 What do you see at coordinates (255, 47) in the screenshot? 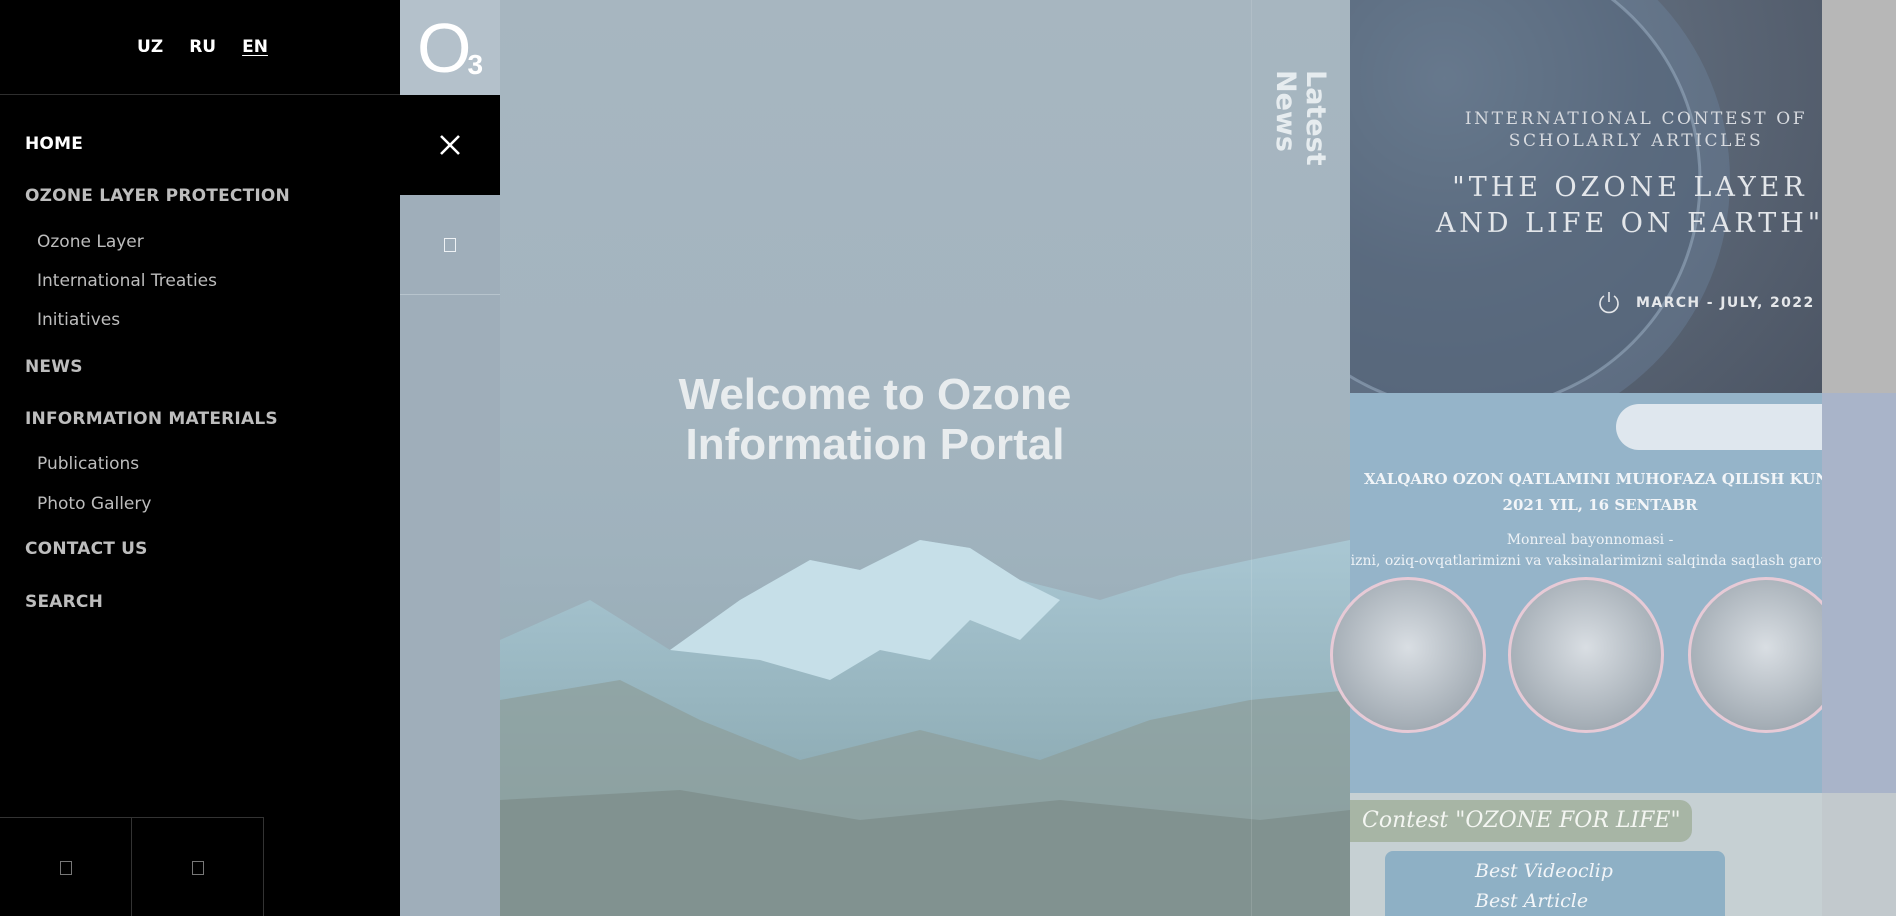
I see `lang-en: EN` at bounding box center [255, 47].